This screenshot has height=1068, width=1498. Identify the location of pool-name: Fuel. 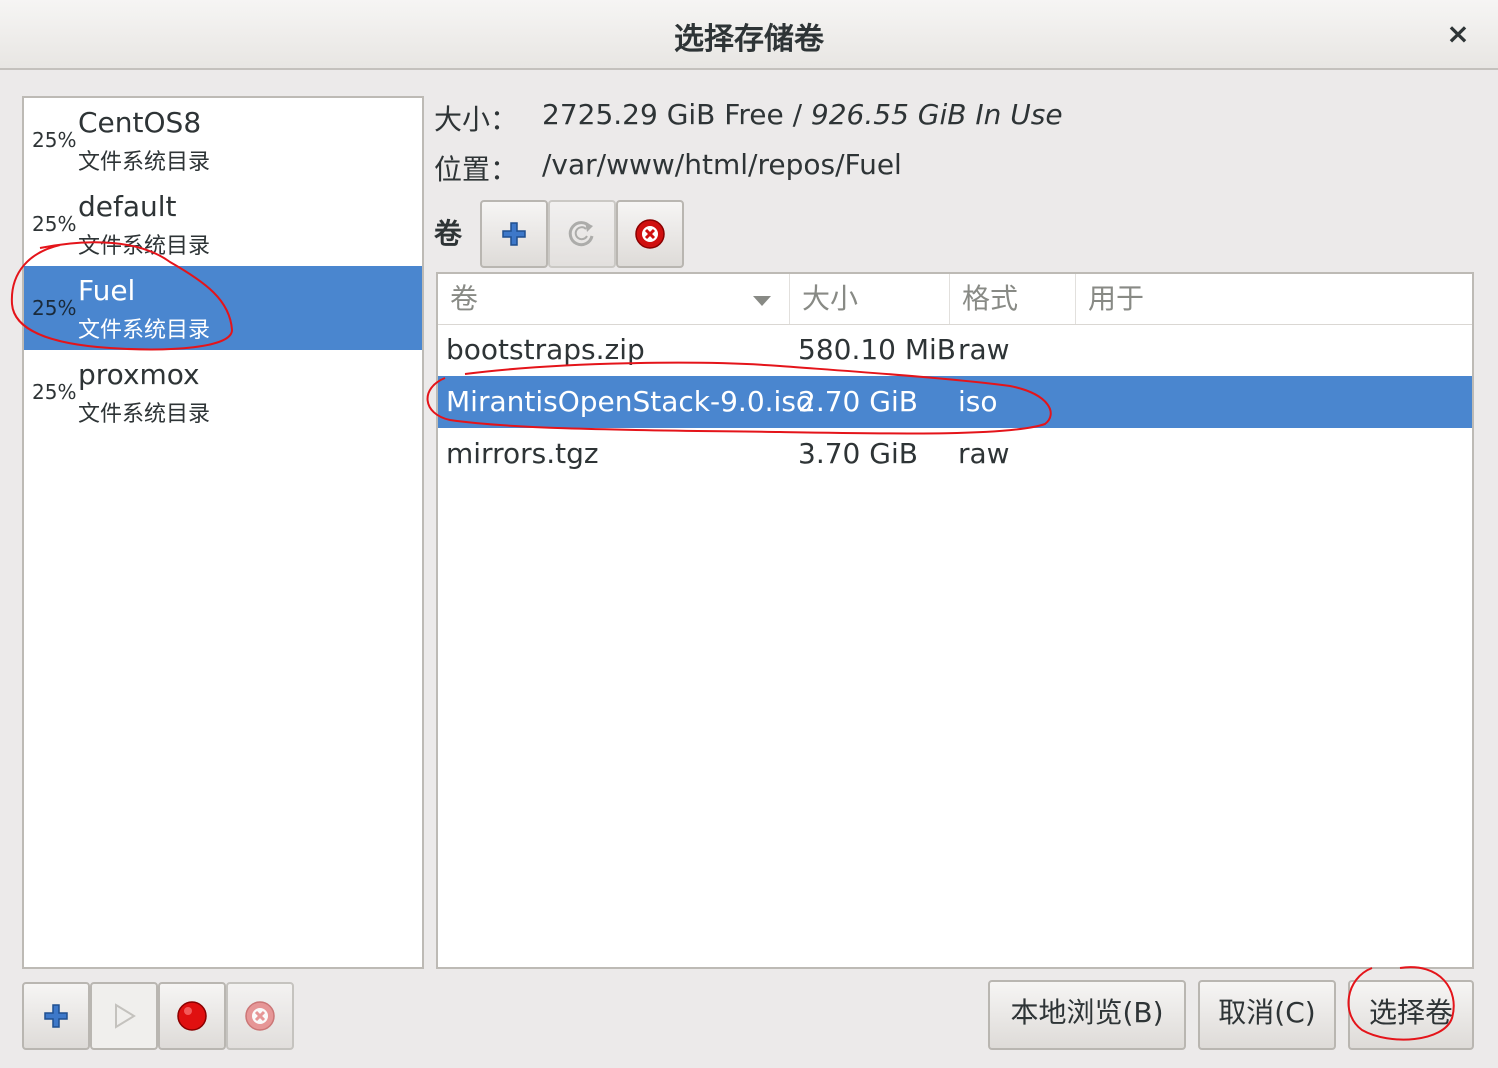
(107, 290).